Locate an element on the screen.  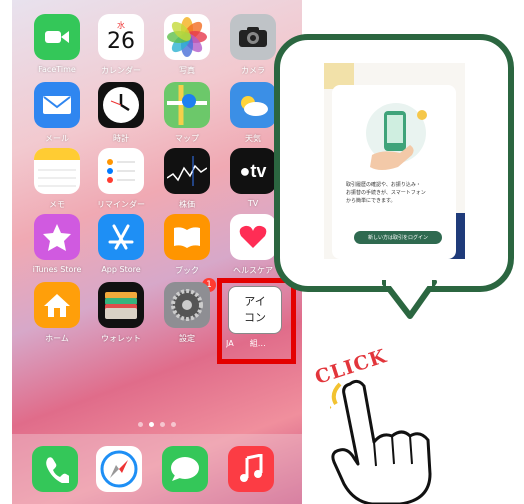
app-label: 時計 is located at coordinates (121, 138).